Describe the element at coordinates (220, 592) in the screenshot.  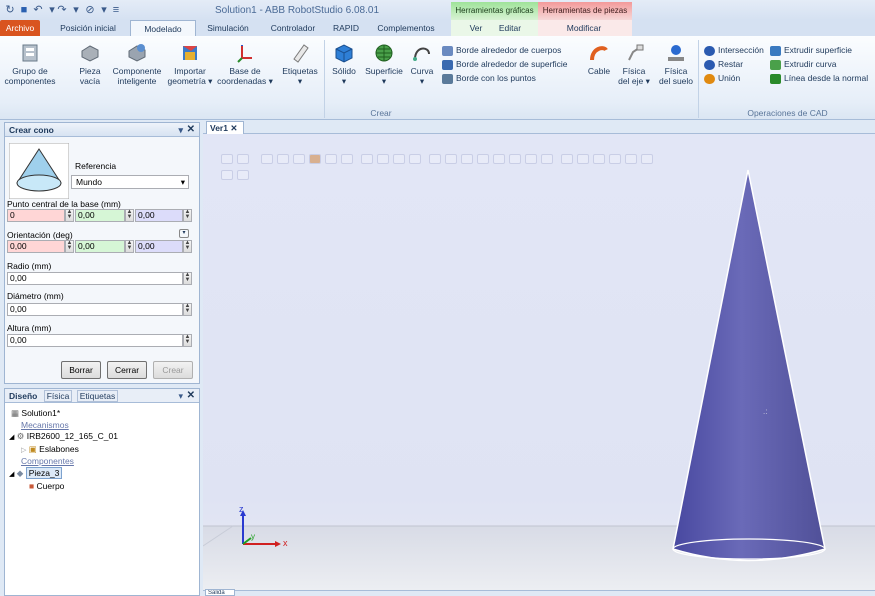
I see `tab-output: Salida` at that location.